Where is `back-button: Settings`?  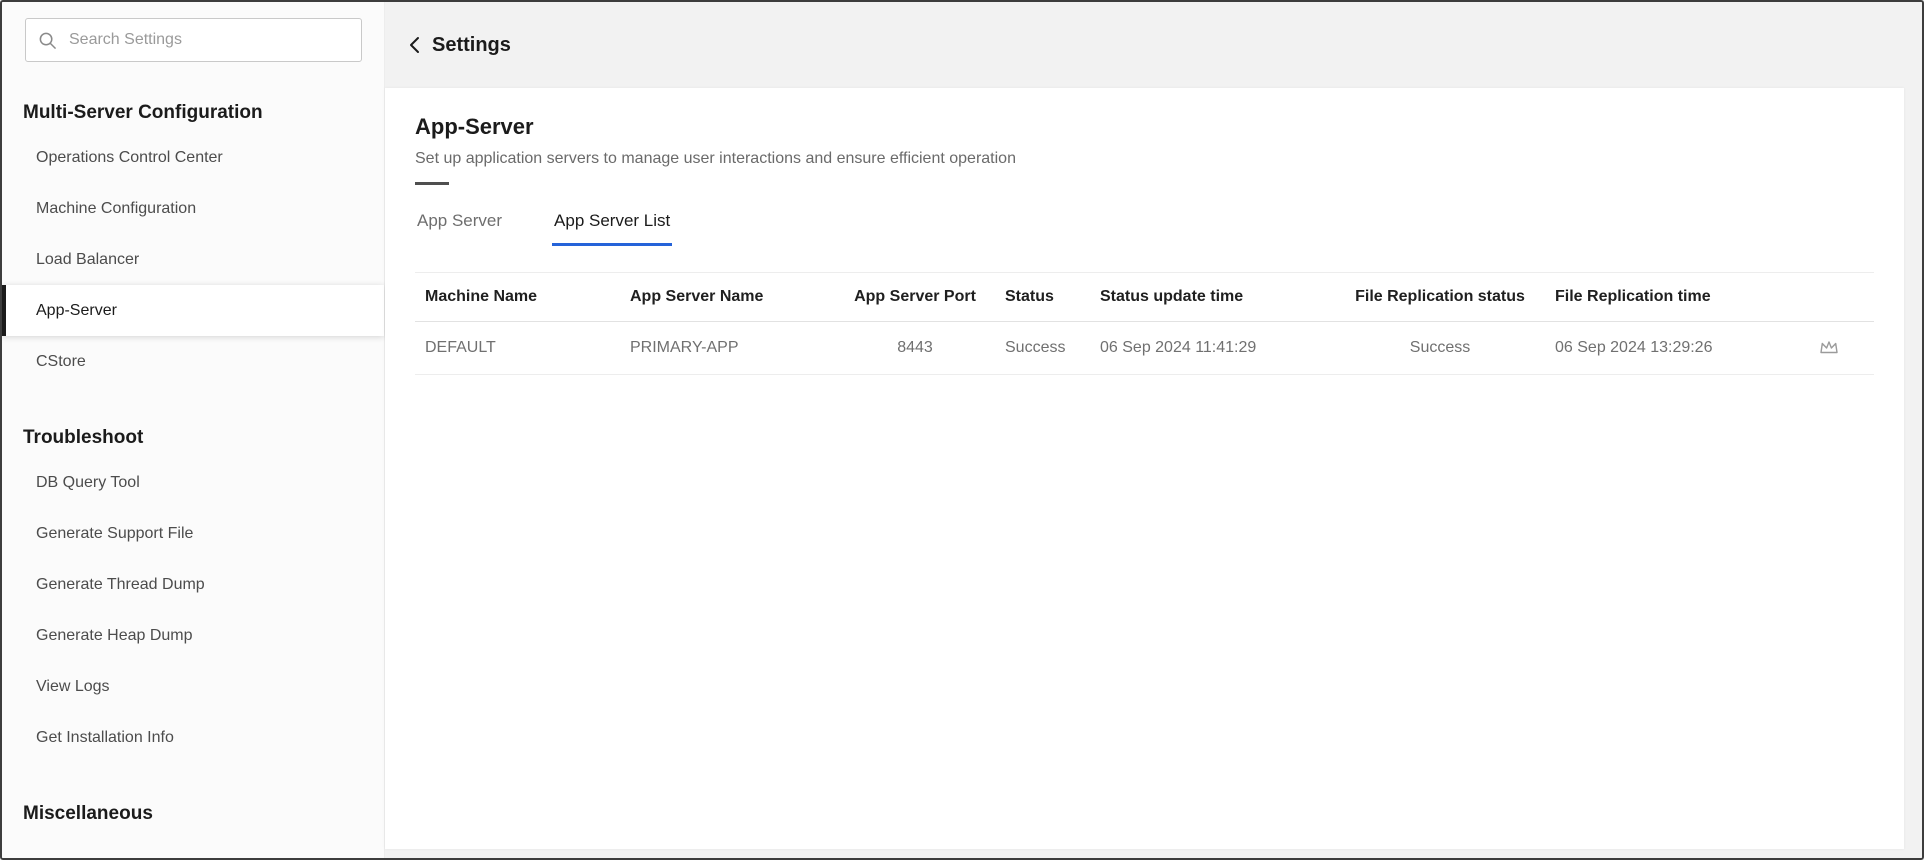
back-button: Settings is located at coordinates (459, 45).